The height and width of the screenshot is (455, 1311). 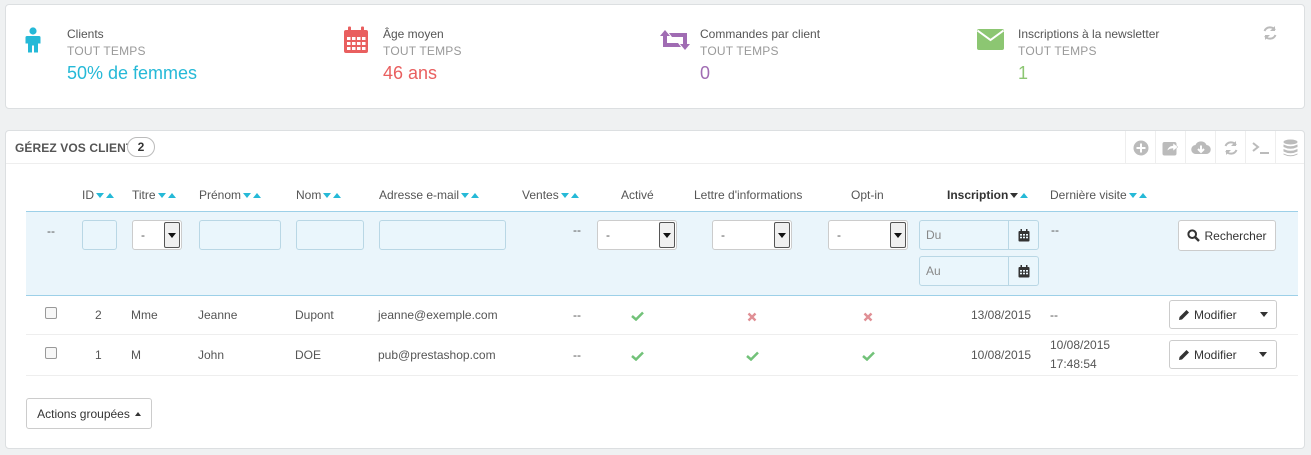 What do you see at coordinates (1230, 147) in the screenshot?
I see `refresh-list-icon` at bounding box center [1230, 147].